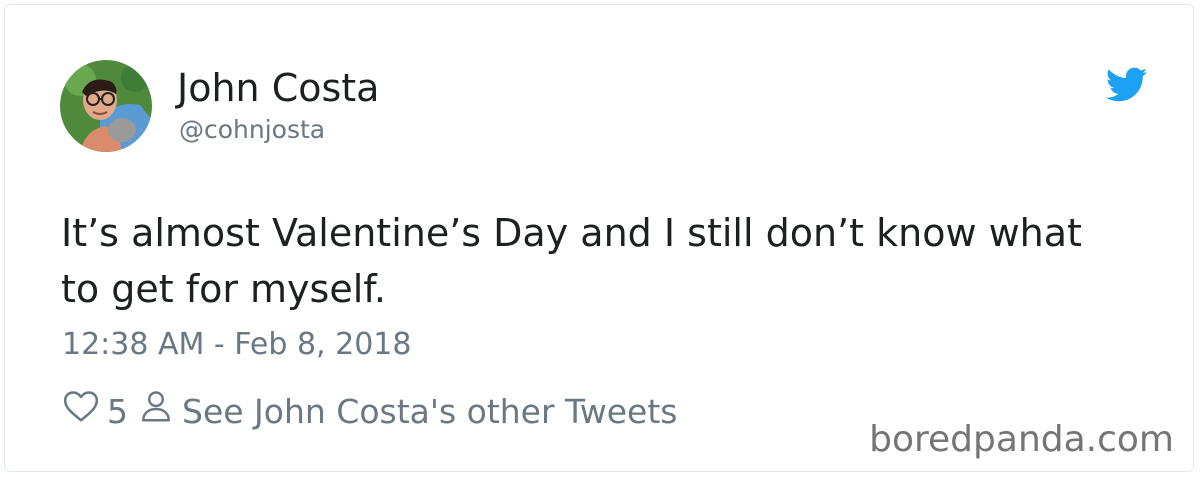  I want to click on avatar, so click(106, 106).